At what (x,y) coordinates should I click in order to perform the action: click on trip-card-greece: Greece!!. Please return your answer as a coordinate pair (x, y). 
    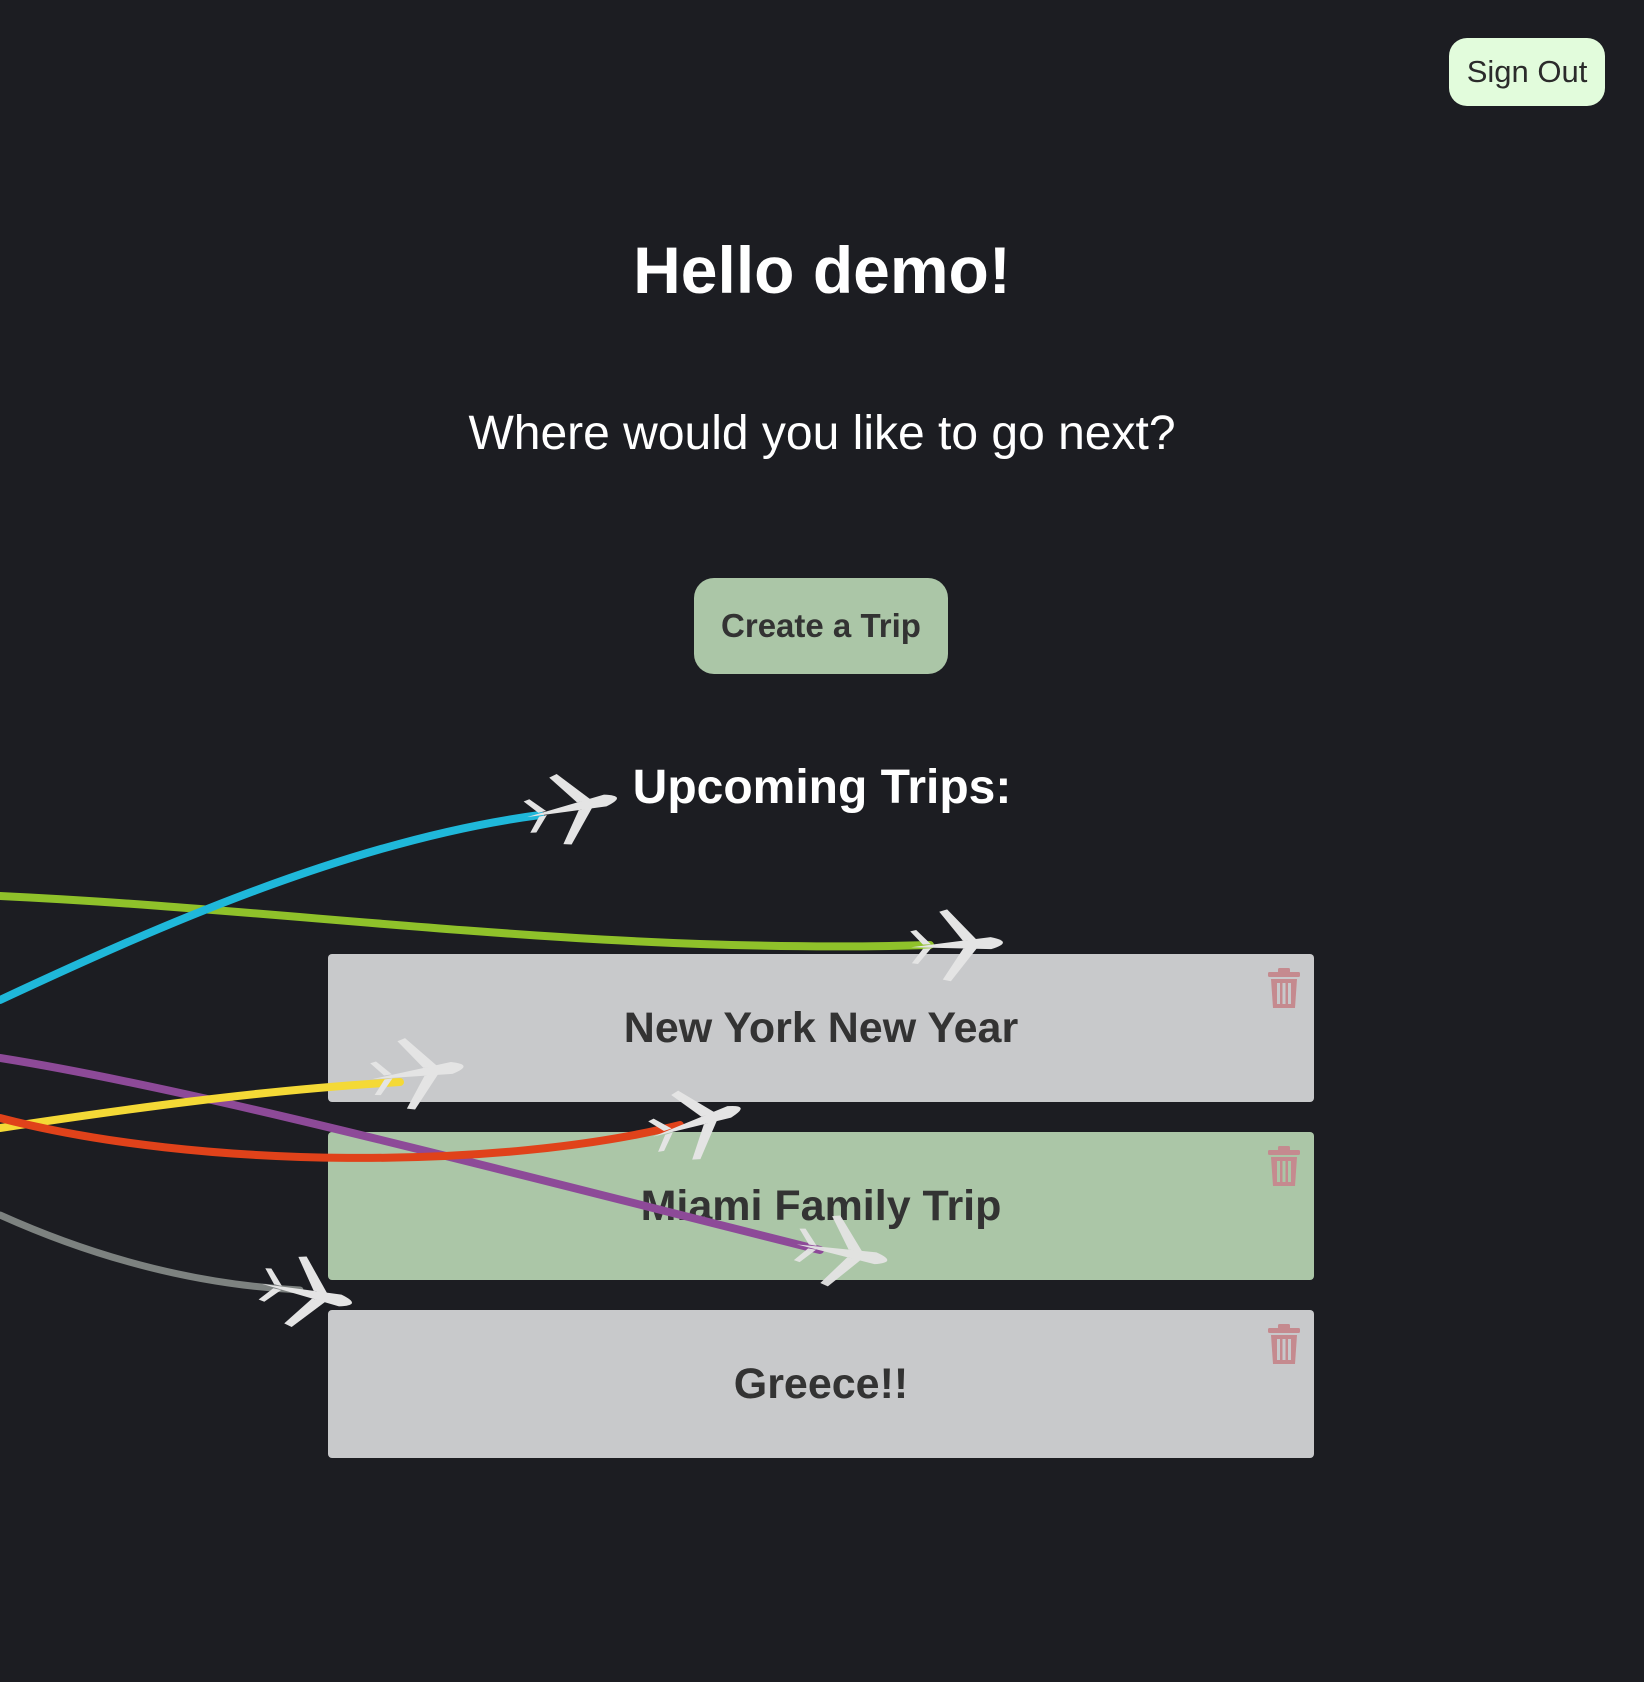
    Looking at the image, I should click on (821, 1384).